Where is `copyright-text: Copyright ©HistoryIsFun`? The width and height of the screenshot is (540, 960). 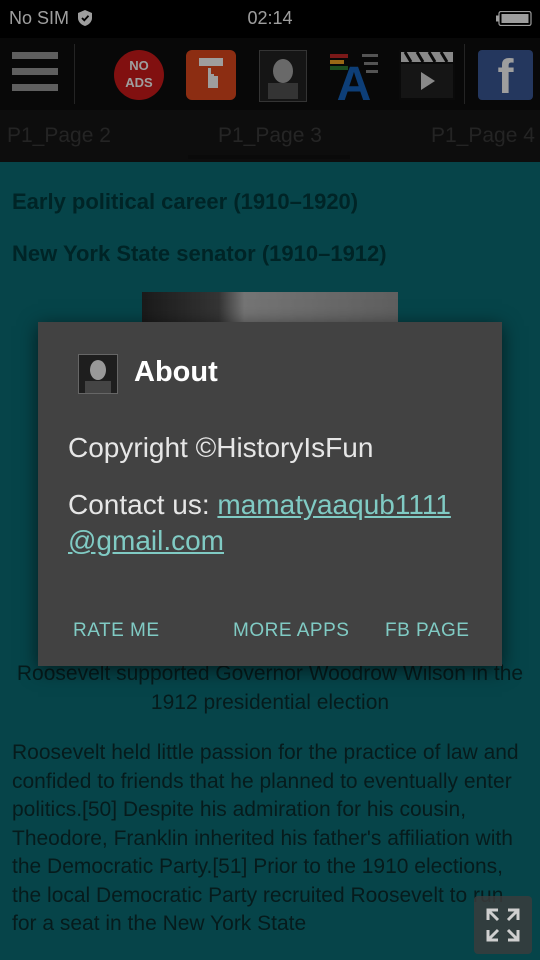
copyright-text: Copyright ©HistoryIsFun is located at coordinates (221, 447).